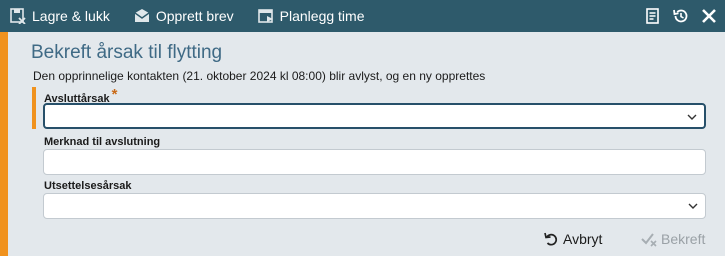  Describe the element at coordinates (114, 94) in the screenshot. I see `required-indicator: *` at that location.